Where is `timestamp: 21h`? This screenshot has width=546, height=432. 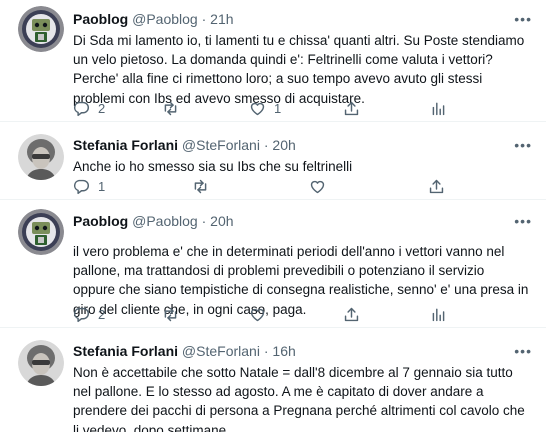 timestamp: 21h is located at coordinates (221, 19).